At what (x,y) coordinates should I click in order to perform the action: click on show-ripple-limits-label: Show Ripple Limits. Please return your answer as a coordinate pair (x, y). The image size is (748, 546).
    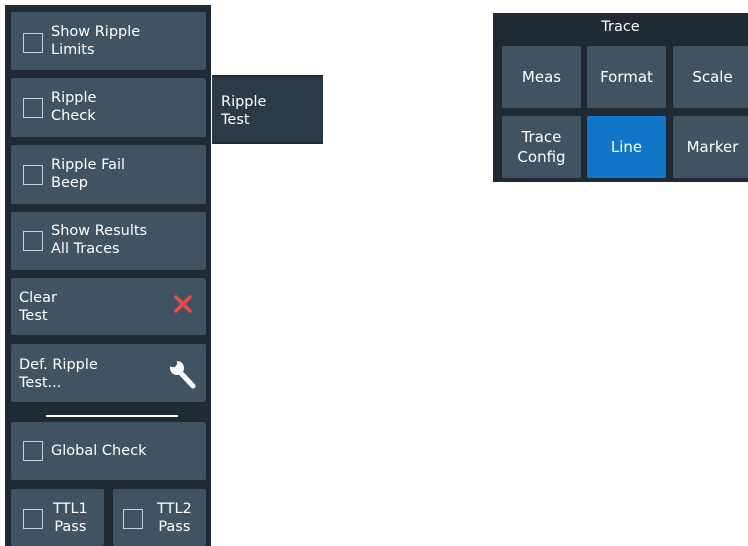
    Looking at the image, I should click on (96, 41).